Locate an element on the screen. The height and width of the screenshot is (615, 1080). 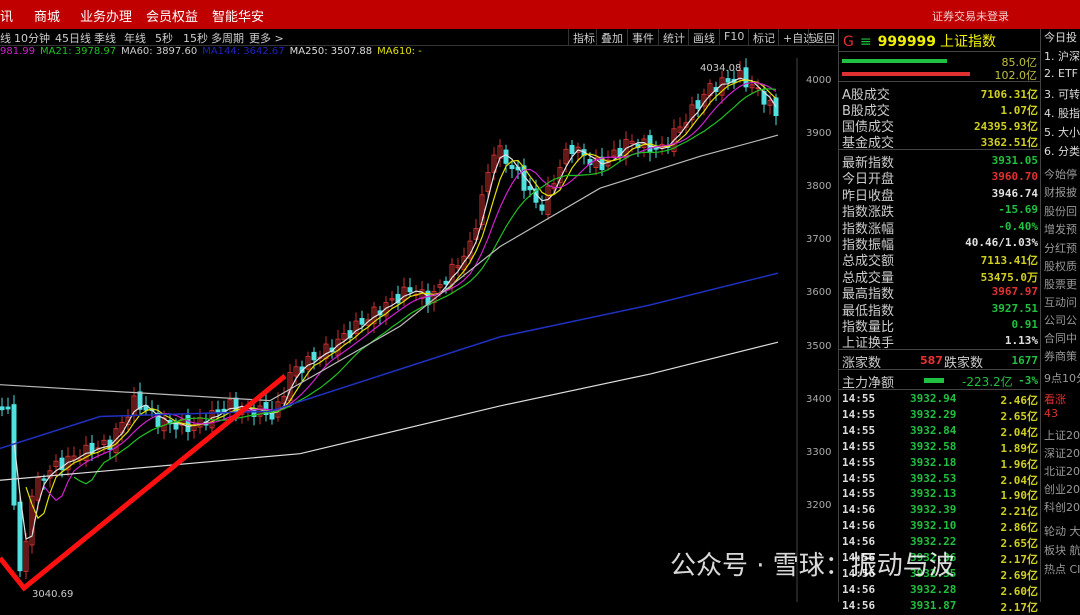
top-menu-bar: 讯 商城 业务办理 会员权益 智能华安 证券交易未登录 is located at coordinates (540, 14).